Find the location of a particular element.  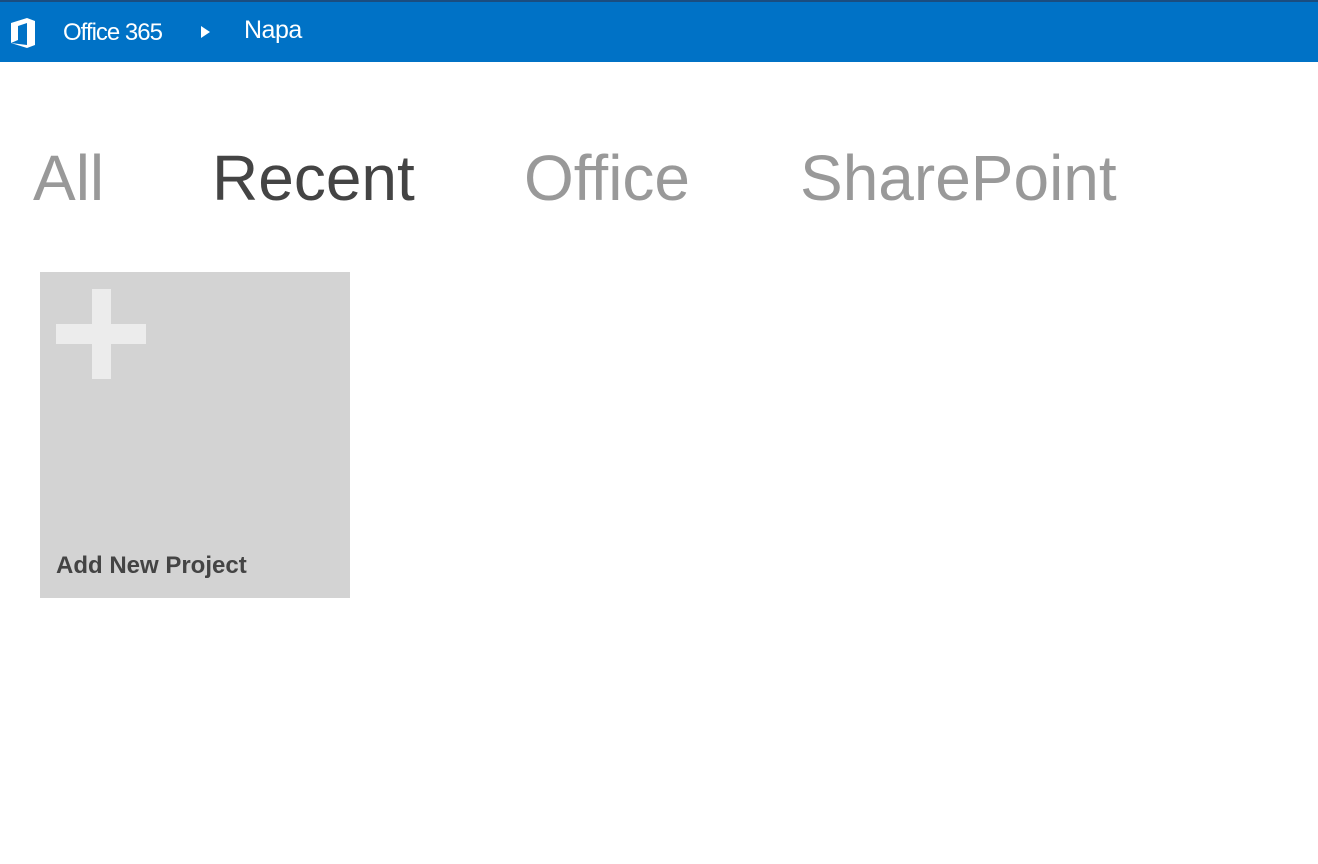

top-bar: Office 365 Napa is located at coordinates (659, 31).